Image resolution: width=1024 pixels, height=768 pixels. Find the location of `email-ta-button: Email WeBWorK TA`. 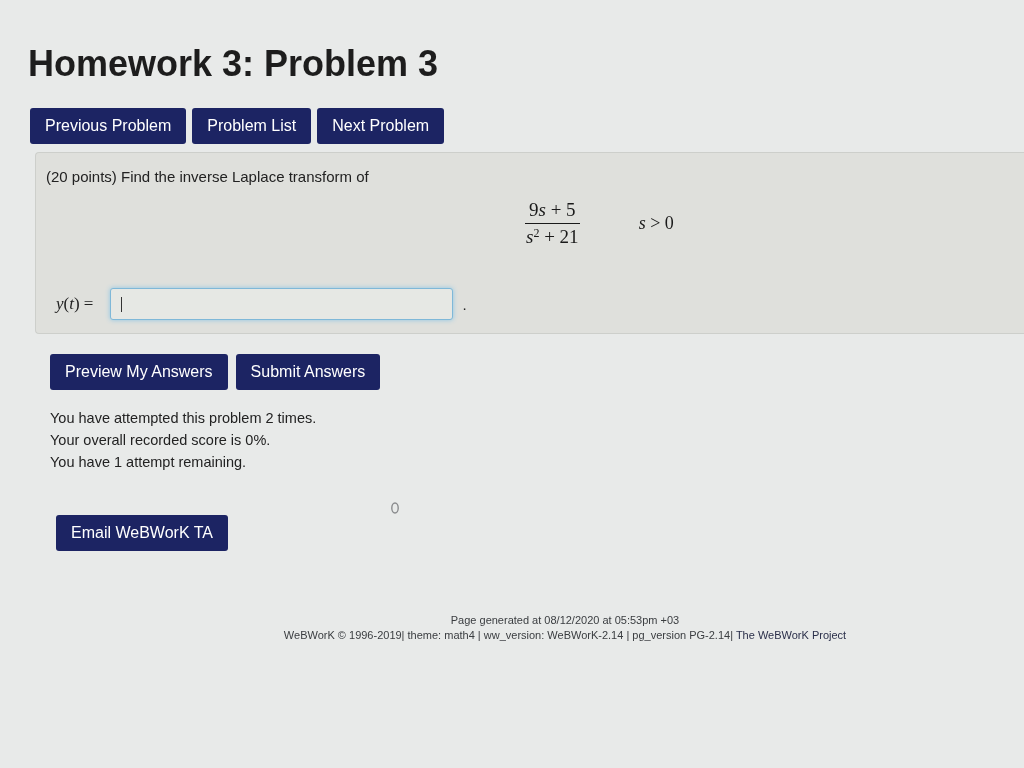

email-ta-button: Email WeBWorK TA is located at coordinates (142, 533).